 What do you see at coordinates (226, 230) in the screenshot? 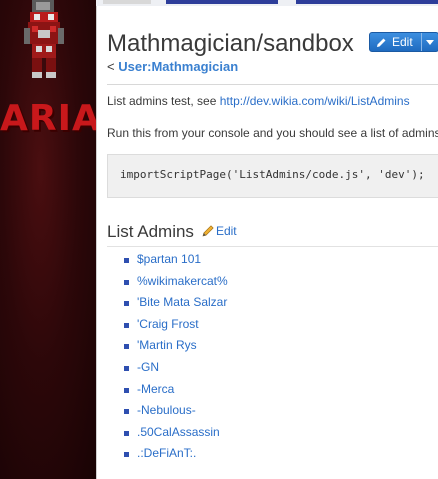
I see `section-edit-label: Edit` at bounding box center [226, 230].